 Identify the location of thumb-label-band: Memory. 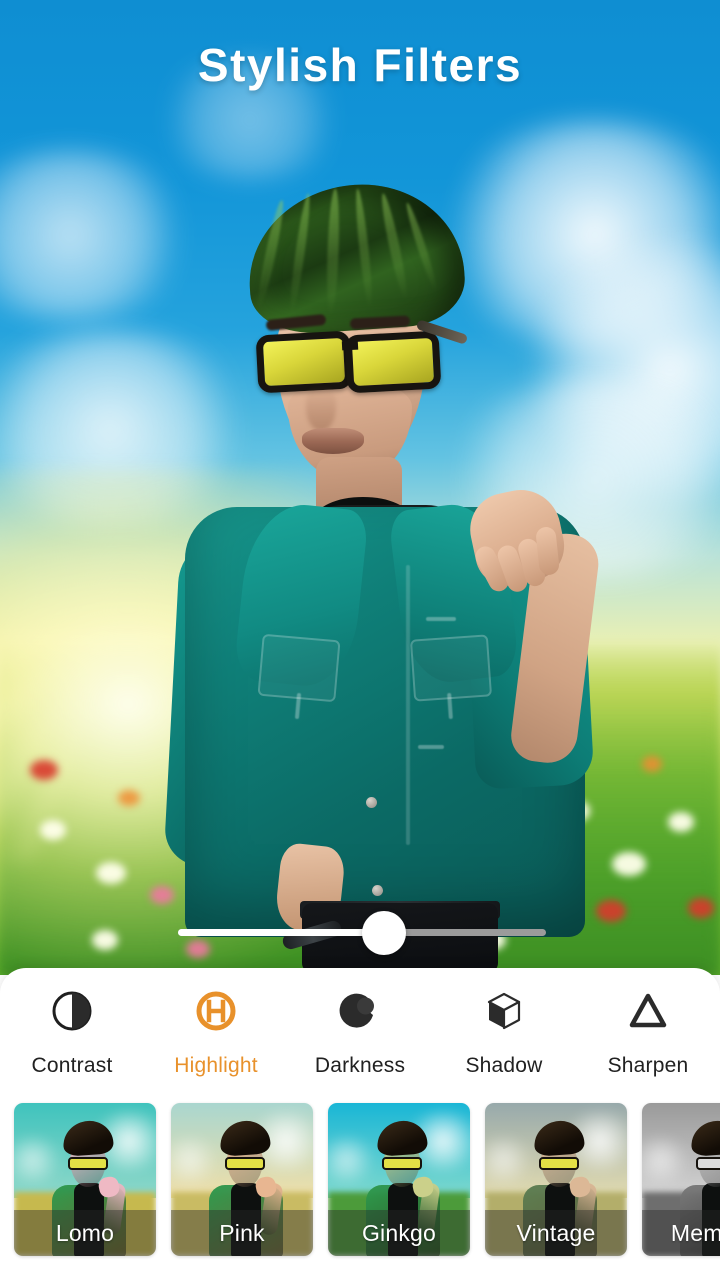
(681, 1233).